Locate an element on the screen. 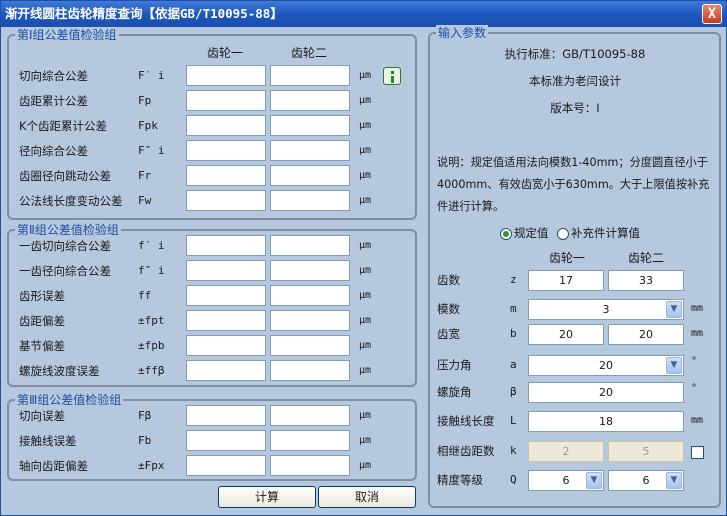  helix-label: 螺旋角 is located at coordinates (454, 392).